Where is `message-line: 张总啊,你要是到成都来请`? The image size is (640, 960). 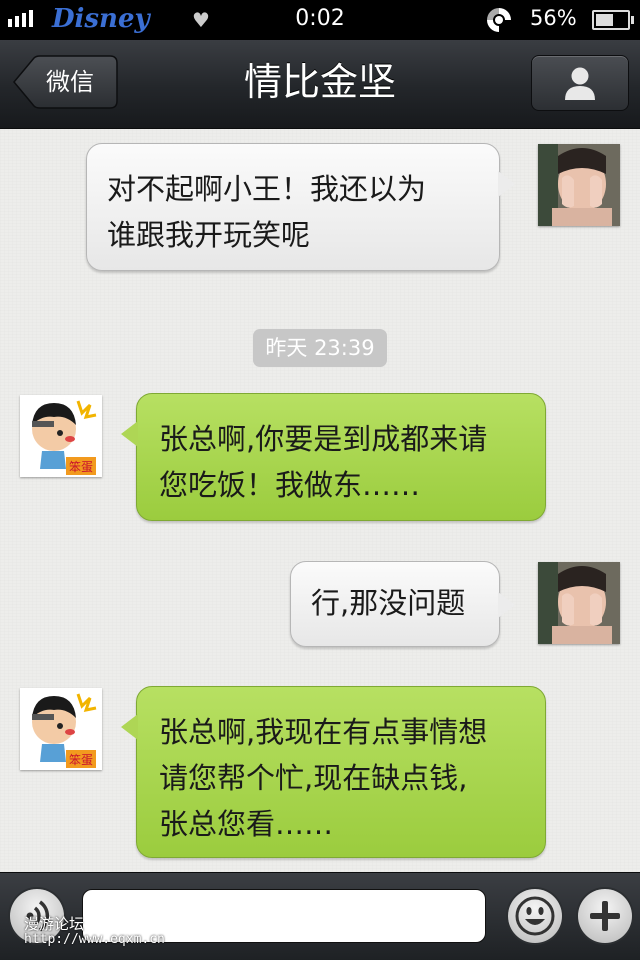 message-line: 张总啊,你要是到成都来请 is located at coordinates (323, 439).